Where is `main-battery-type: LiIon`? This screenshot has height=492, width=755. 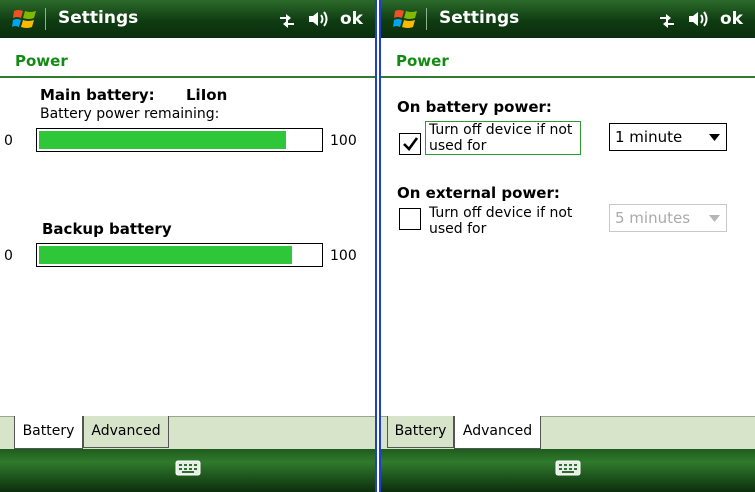
main-battery-type: LiIon is located at coordinates (207, 95).